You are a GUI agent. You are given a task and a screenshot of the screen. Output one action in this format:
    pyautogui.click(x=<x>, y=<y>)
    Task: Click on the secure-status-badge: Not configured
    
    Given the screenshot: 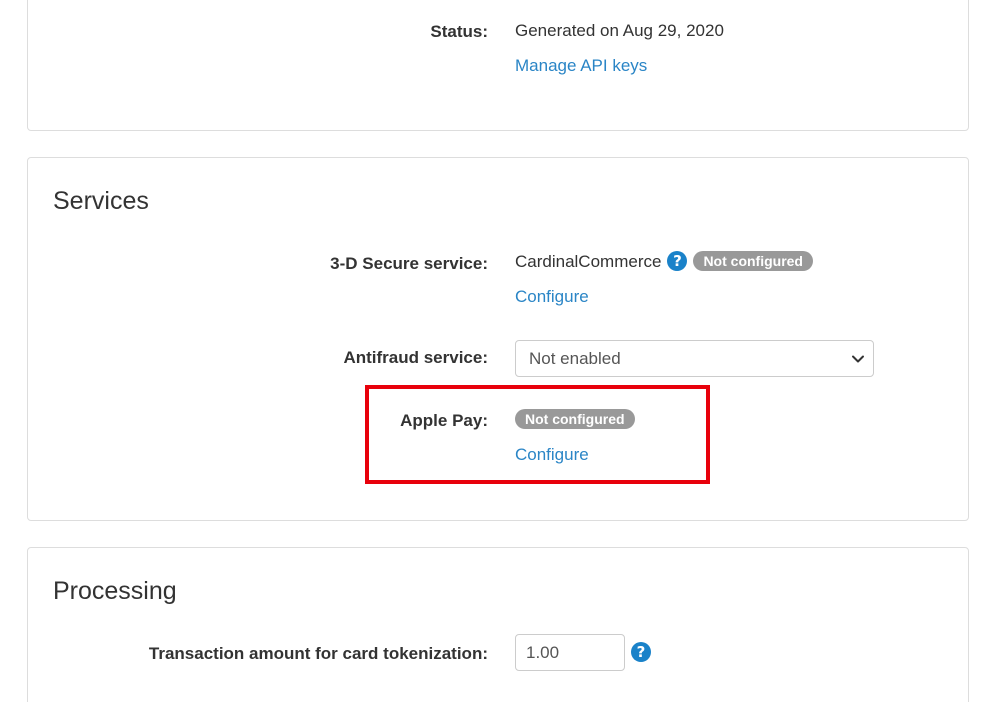 What is the action you would take?
    pyautogui.click(x=753, y=261)
    